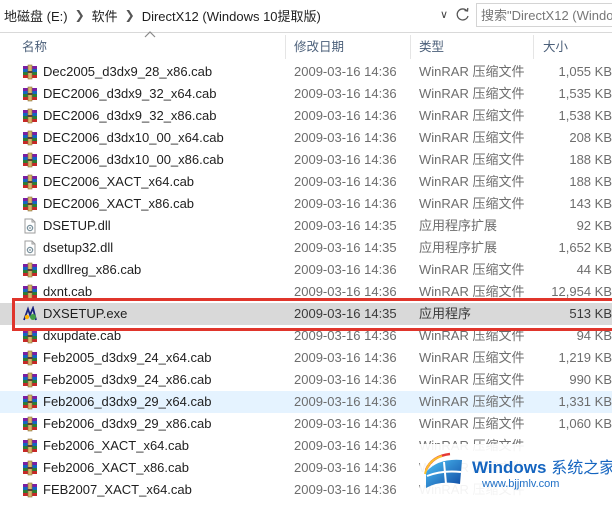  What do you see at coordinates (116, 445) in the screenshot?
I see `file-name: Feb2006_XACT_x64.cab` at bounding box center [116, 445].